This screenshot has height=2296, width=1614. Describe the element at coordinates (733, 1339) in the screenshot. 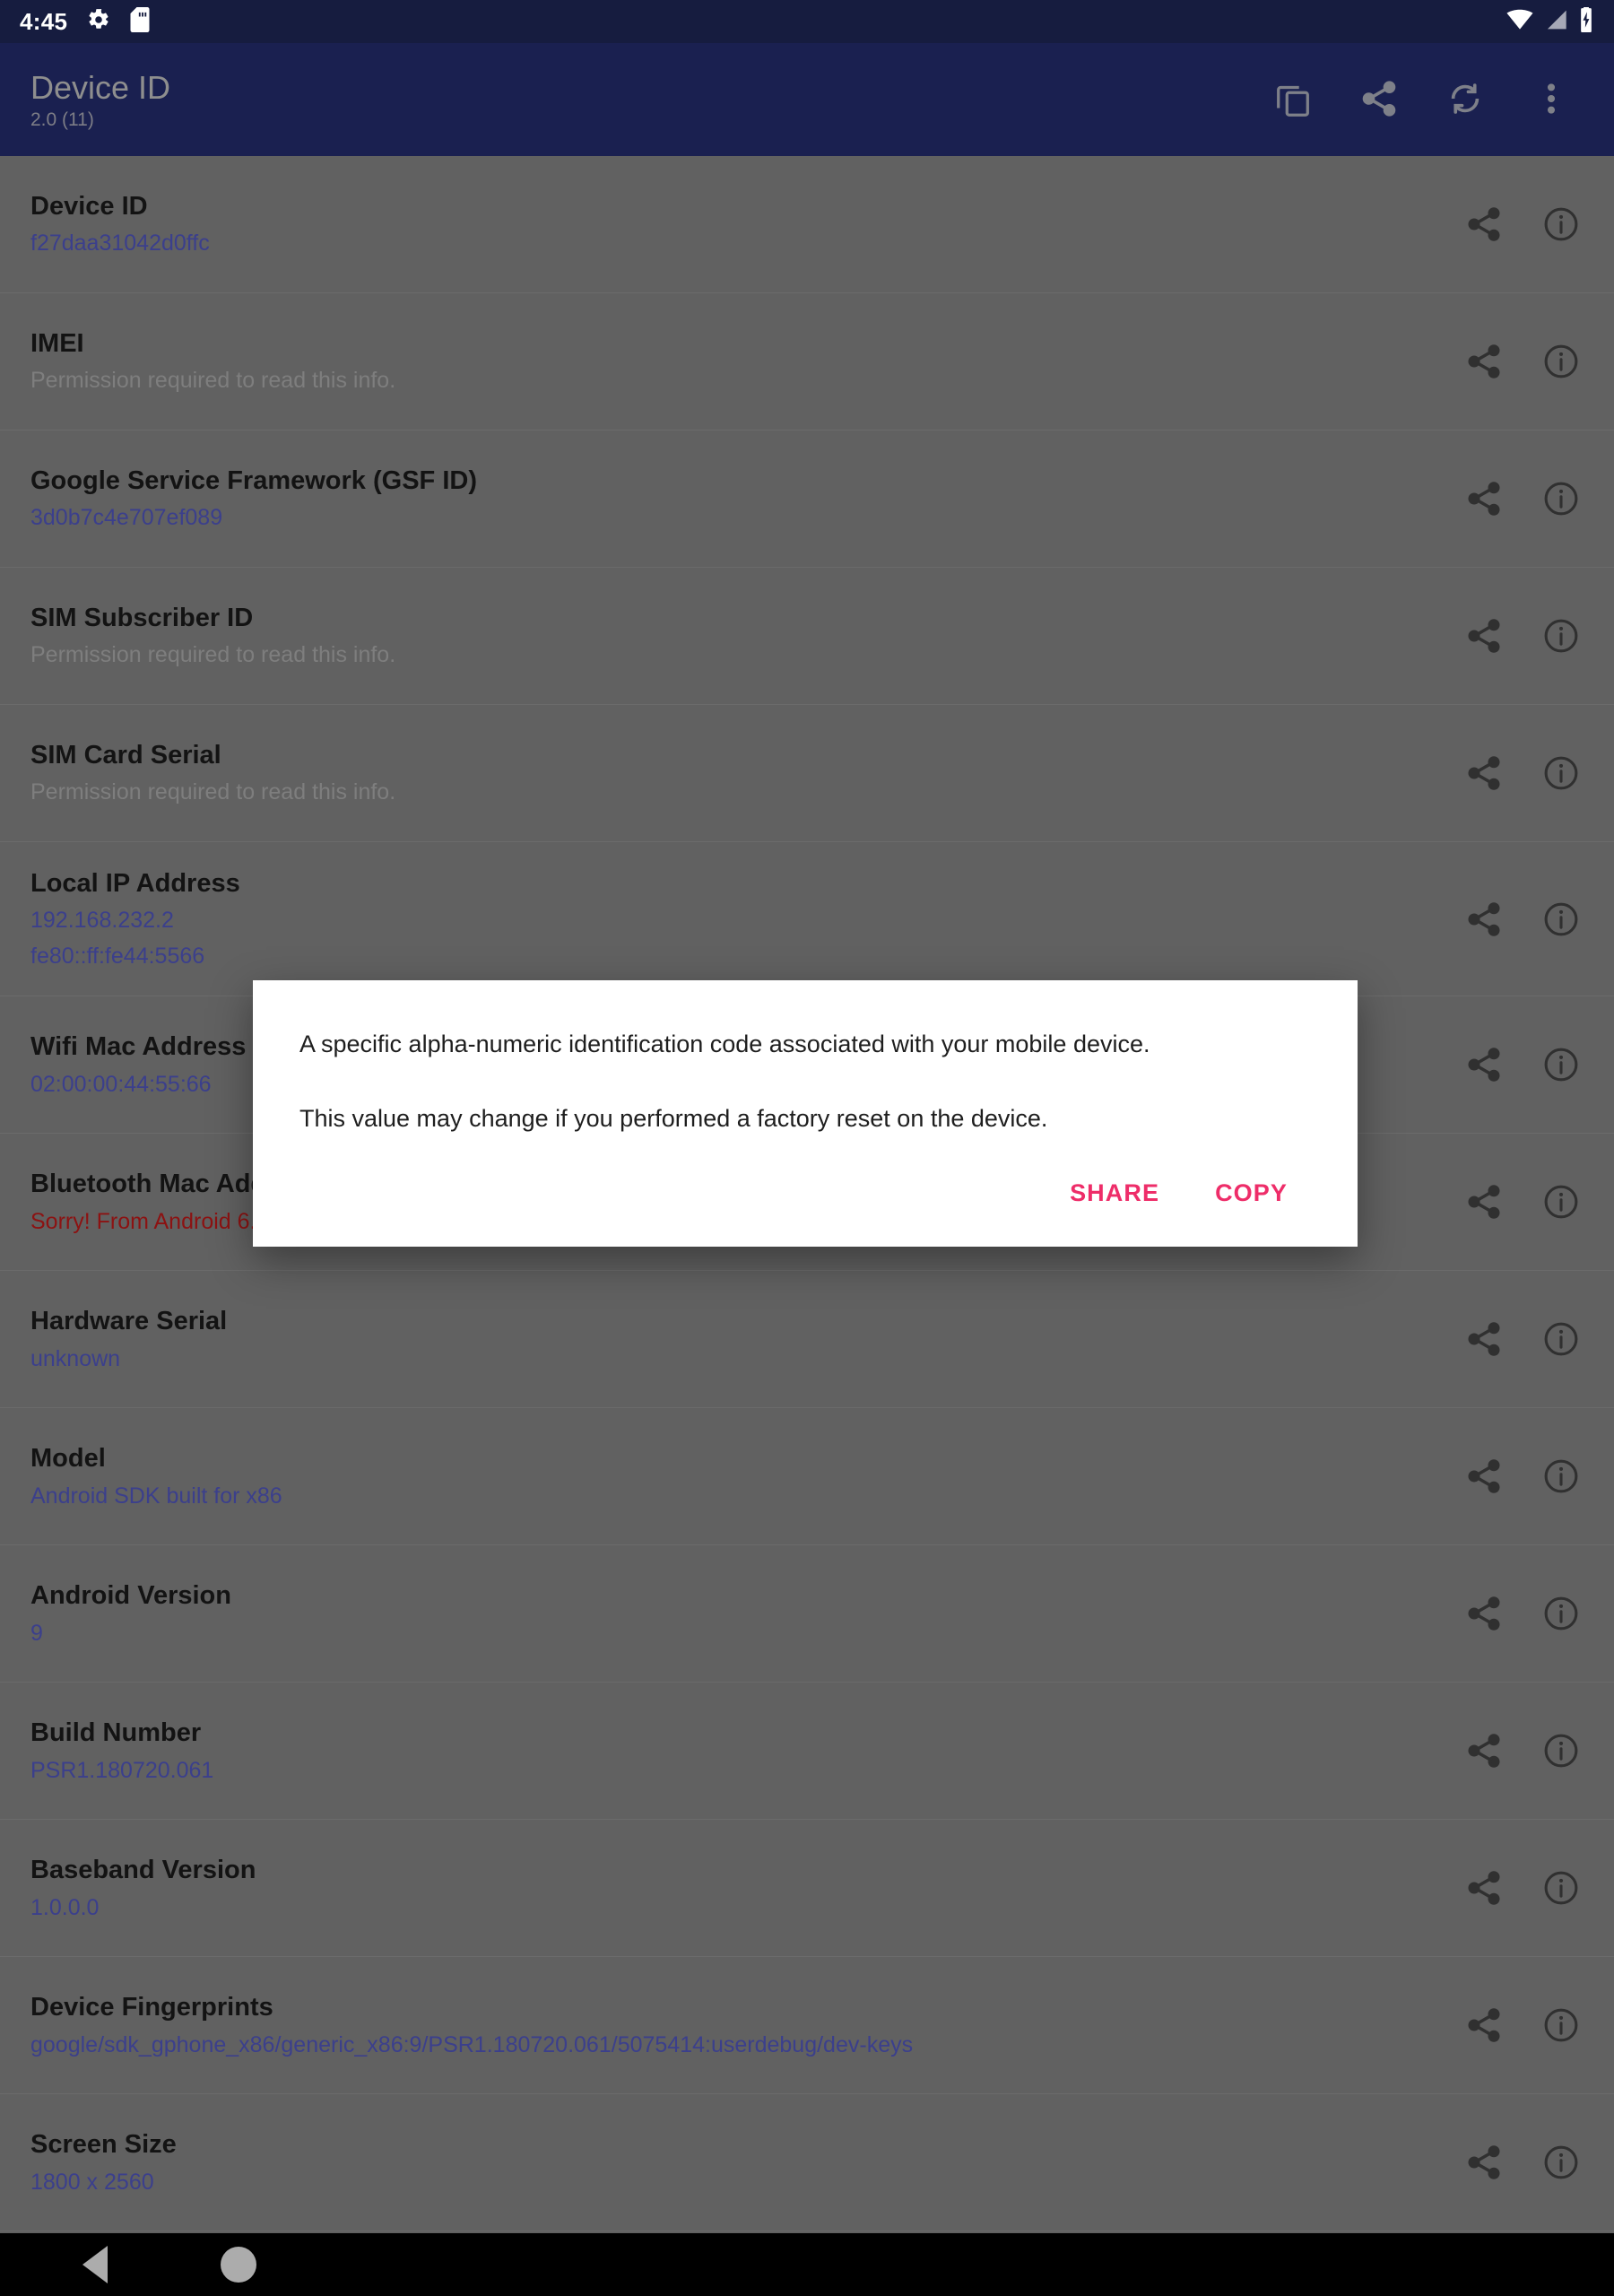

I see `row-text: Hardware Serial unknown` at that location.